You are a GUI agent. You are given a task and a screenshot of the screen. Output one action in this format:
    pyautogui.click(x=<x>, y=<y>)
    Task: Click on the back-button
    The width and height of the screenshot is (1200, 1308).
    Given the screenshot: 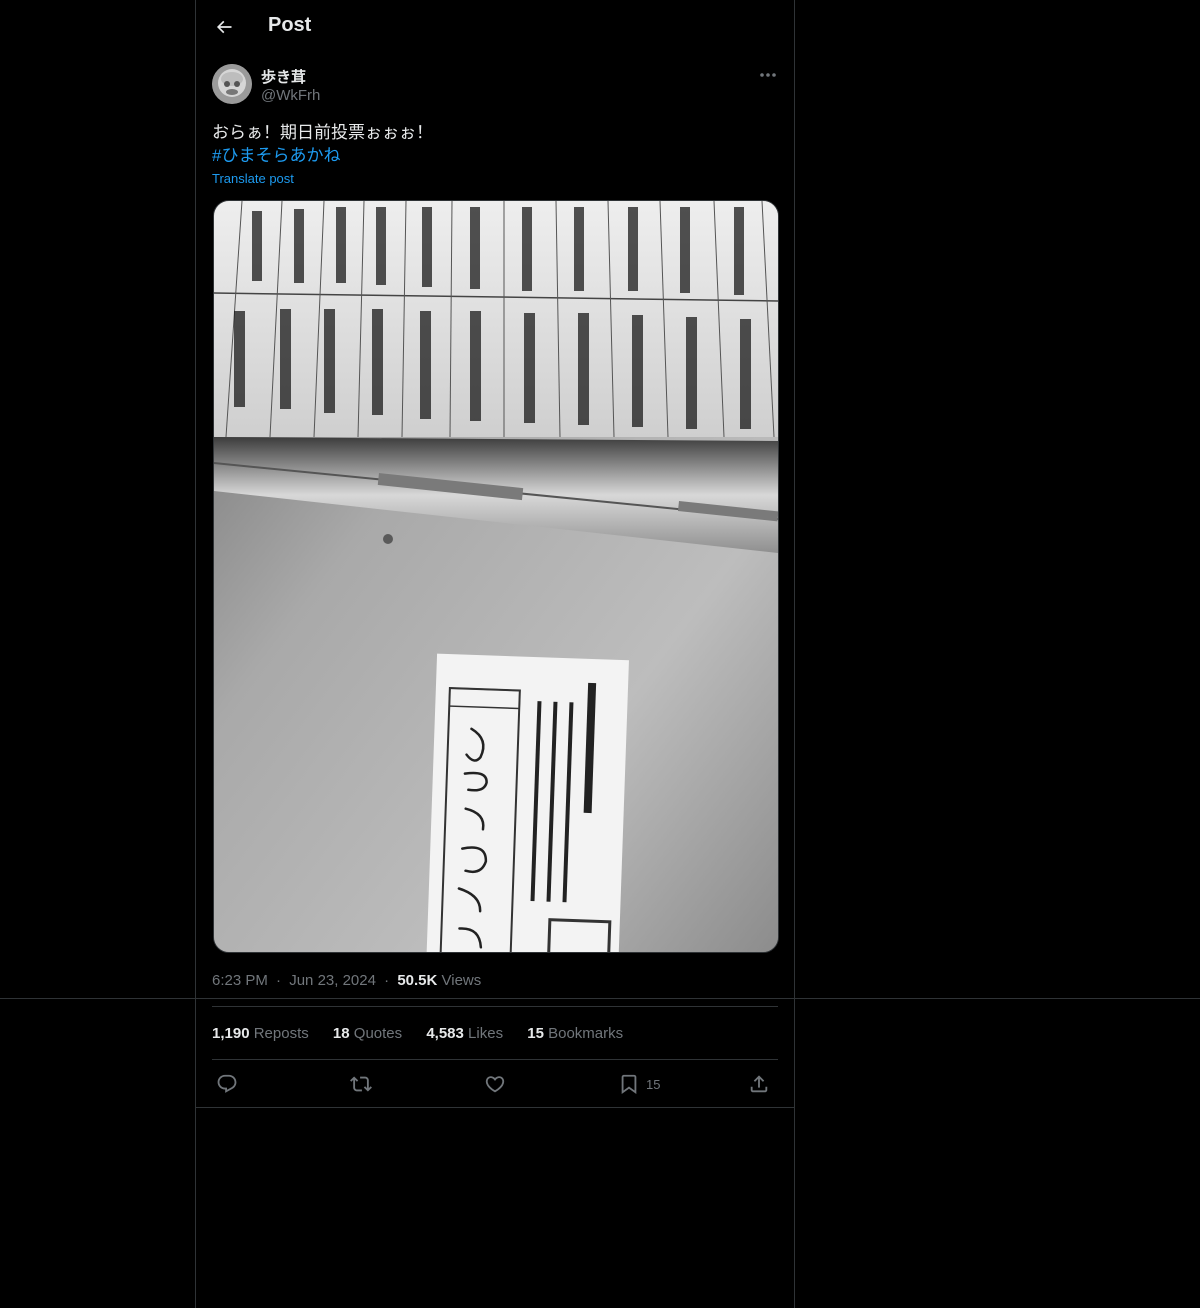 What is the action you would take?
    pyautogui.click(x=224, y=27)
    